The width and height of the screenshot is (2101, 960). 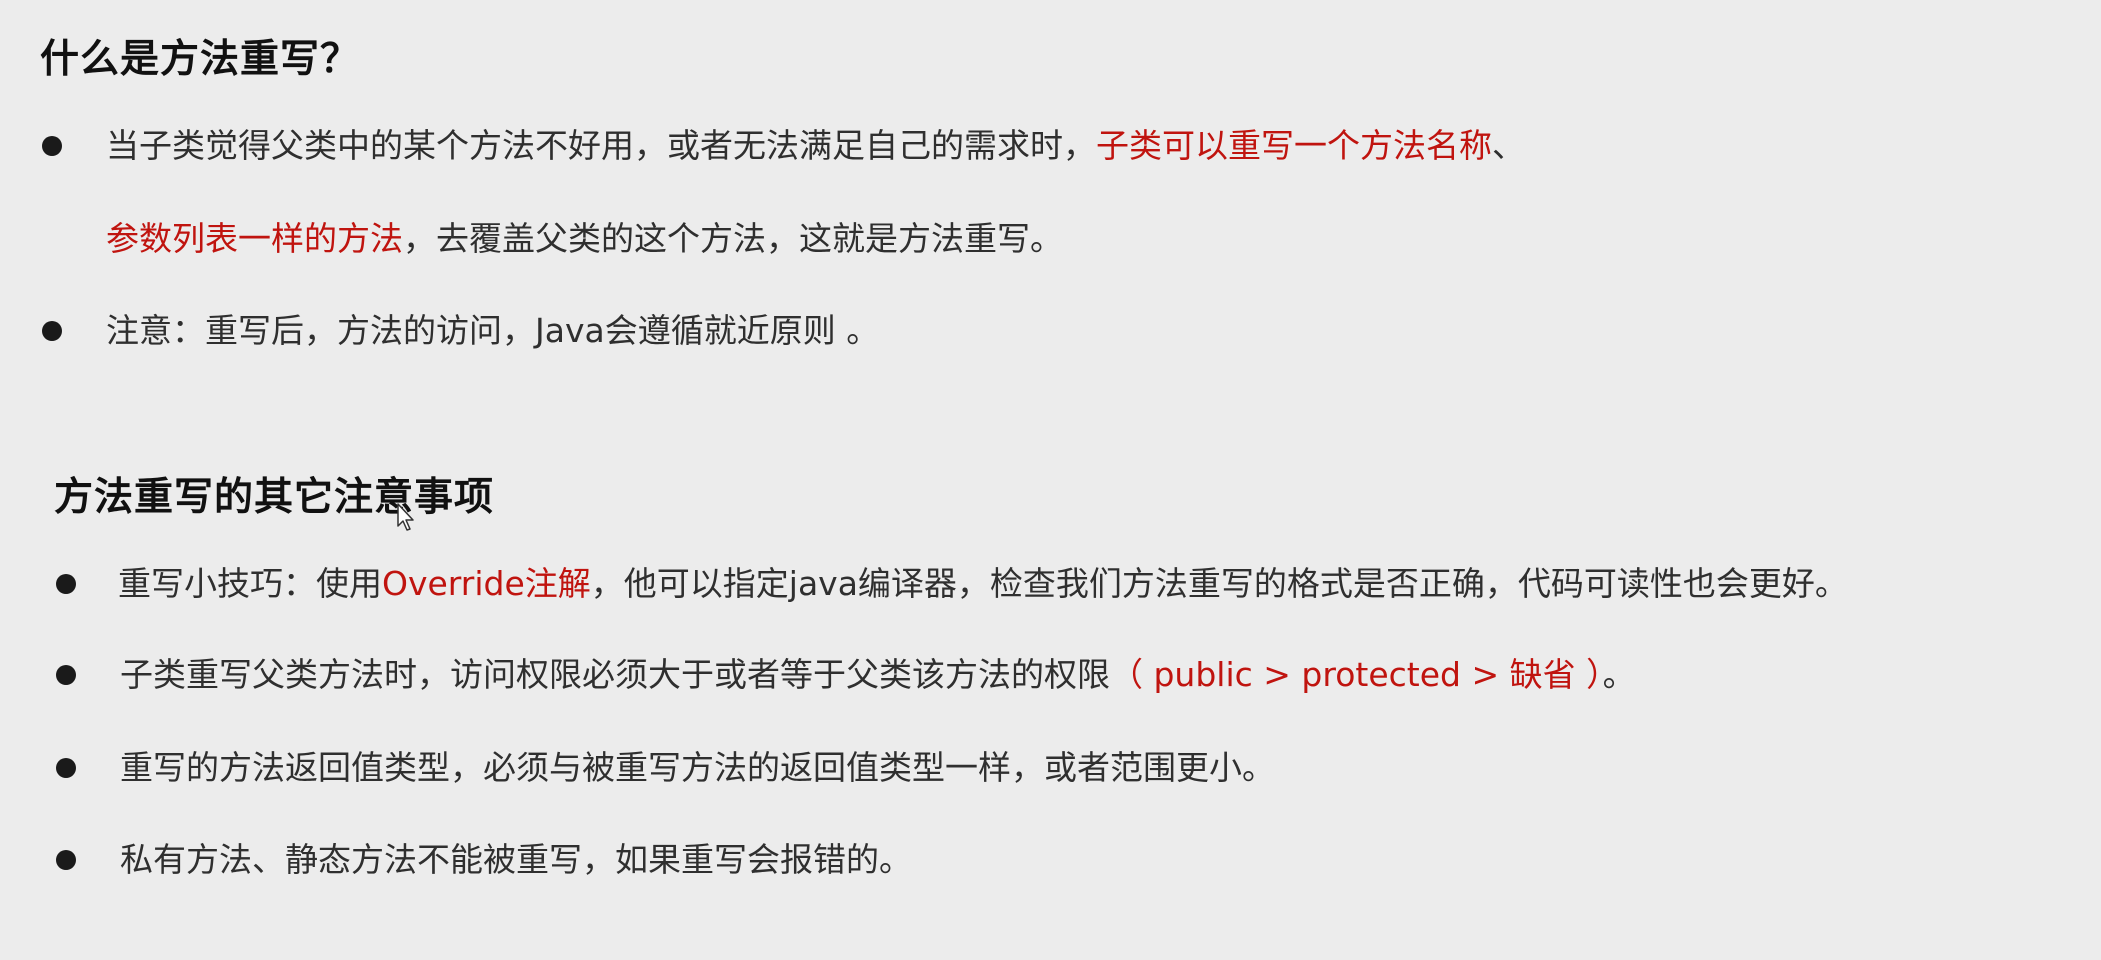 I want to click on access-order-highlight: （ public > protected > 缺省 ）, so click(x=1356, y=674).